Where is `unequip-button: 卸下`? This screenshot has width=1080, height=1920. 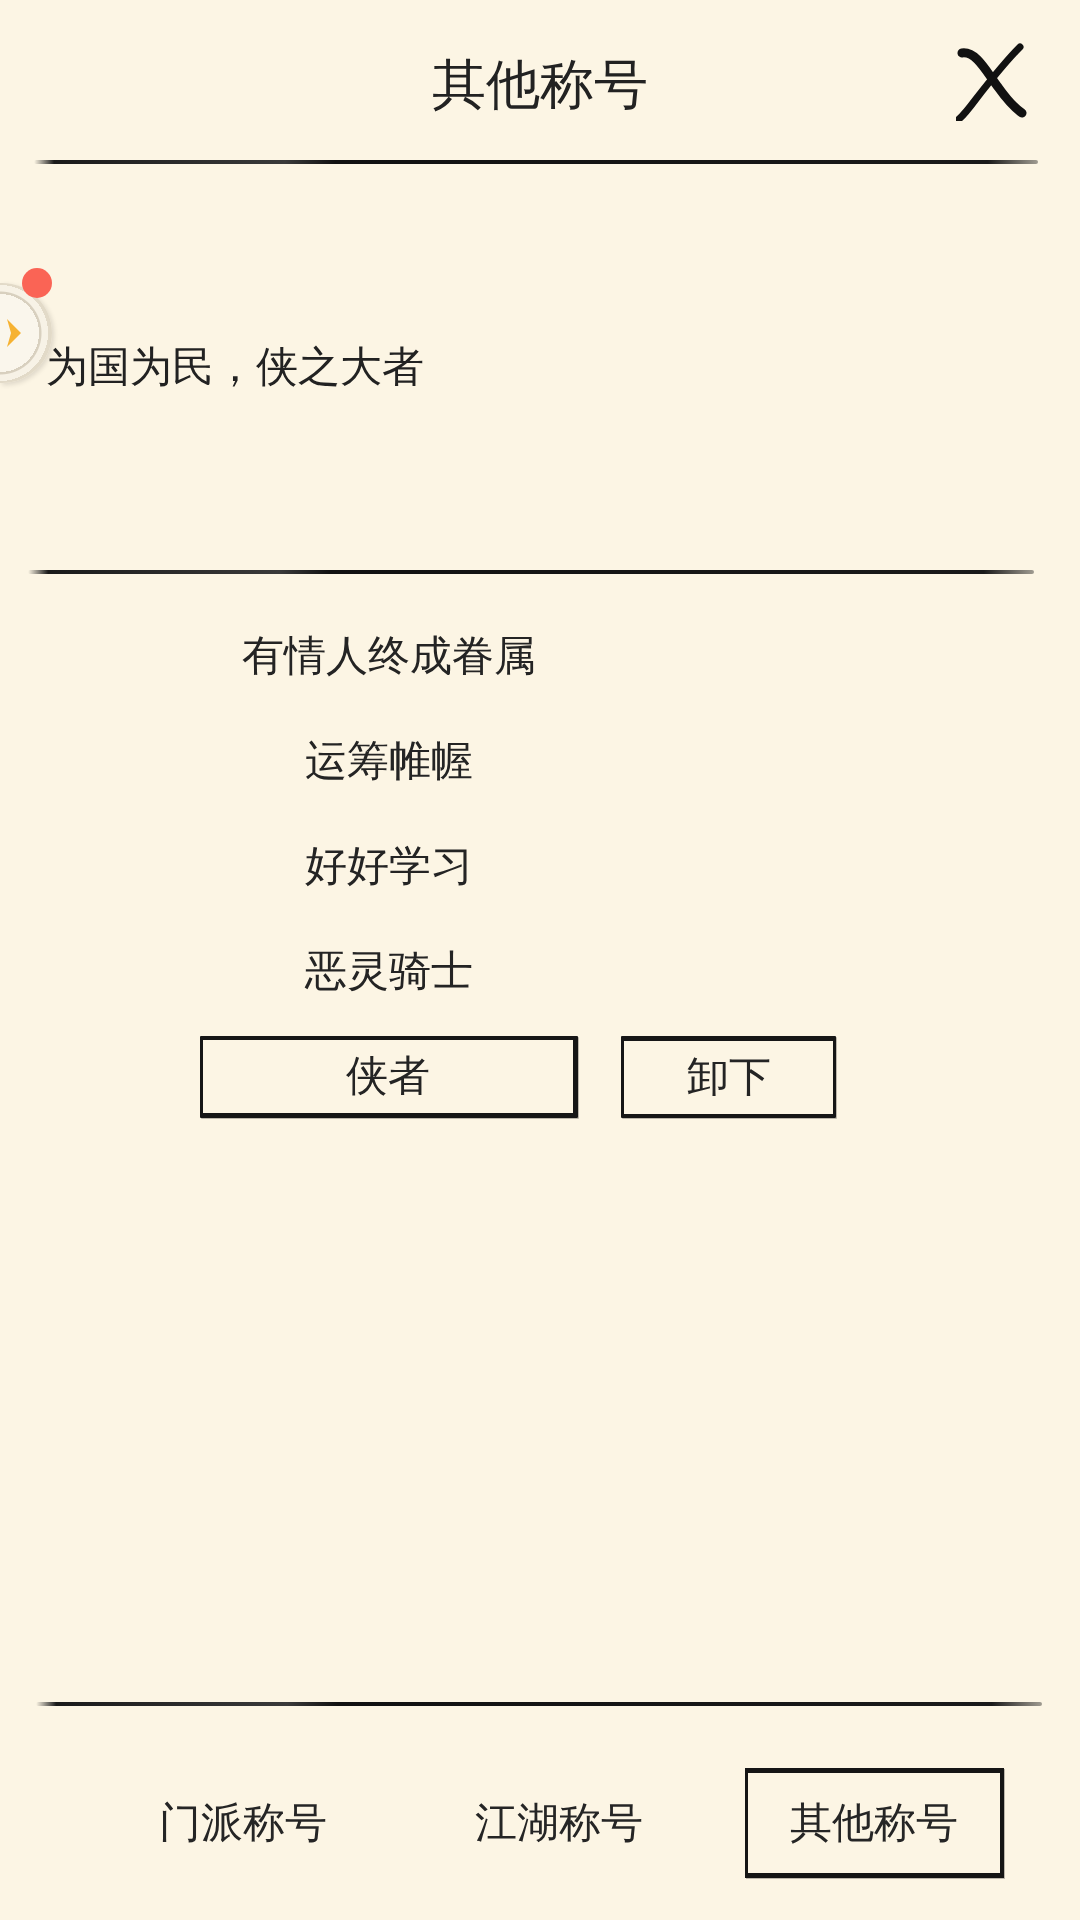
unequip-button: 卸下 is located at coordinates (728, 1076).